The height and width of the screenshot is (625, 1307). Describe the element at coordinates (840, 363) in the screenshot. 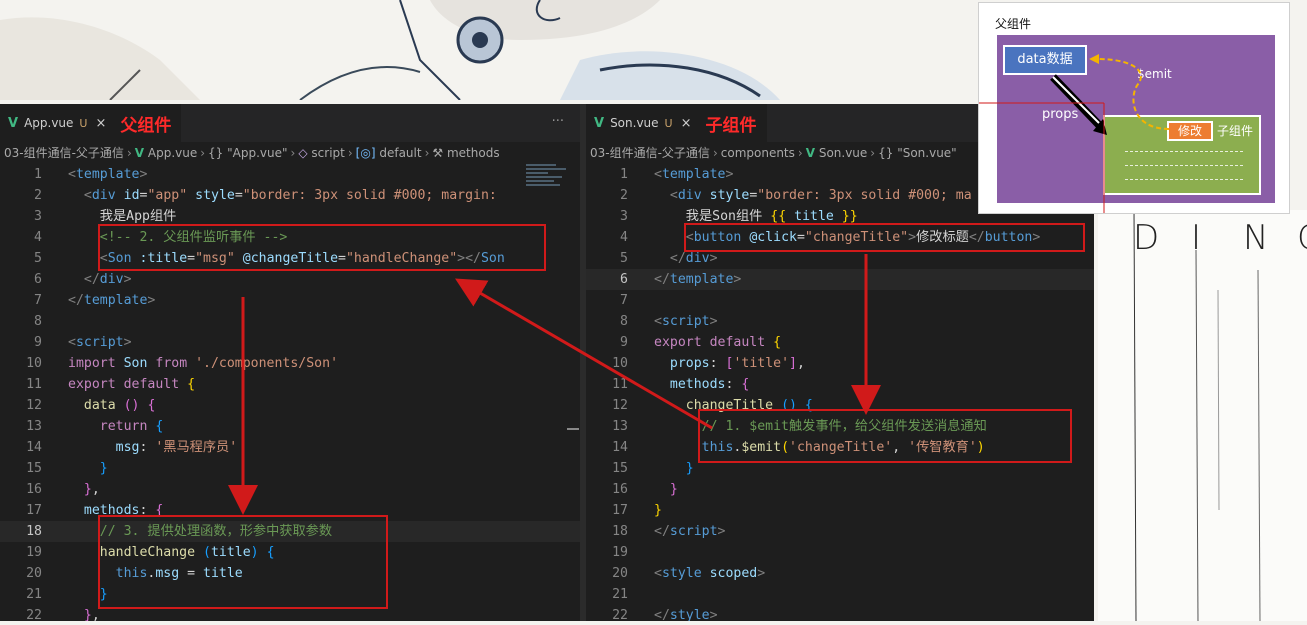

I see `code-line: 10 props: ['title'],` at that location.